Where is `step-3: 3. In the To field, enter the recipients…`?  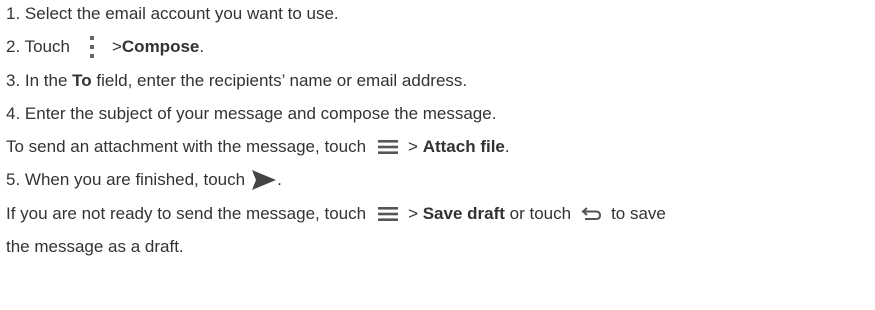
step-3: 3. In the To field, enter the recipients… is located at coordinates (236, 81).